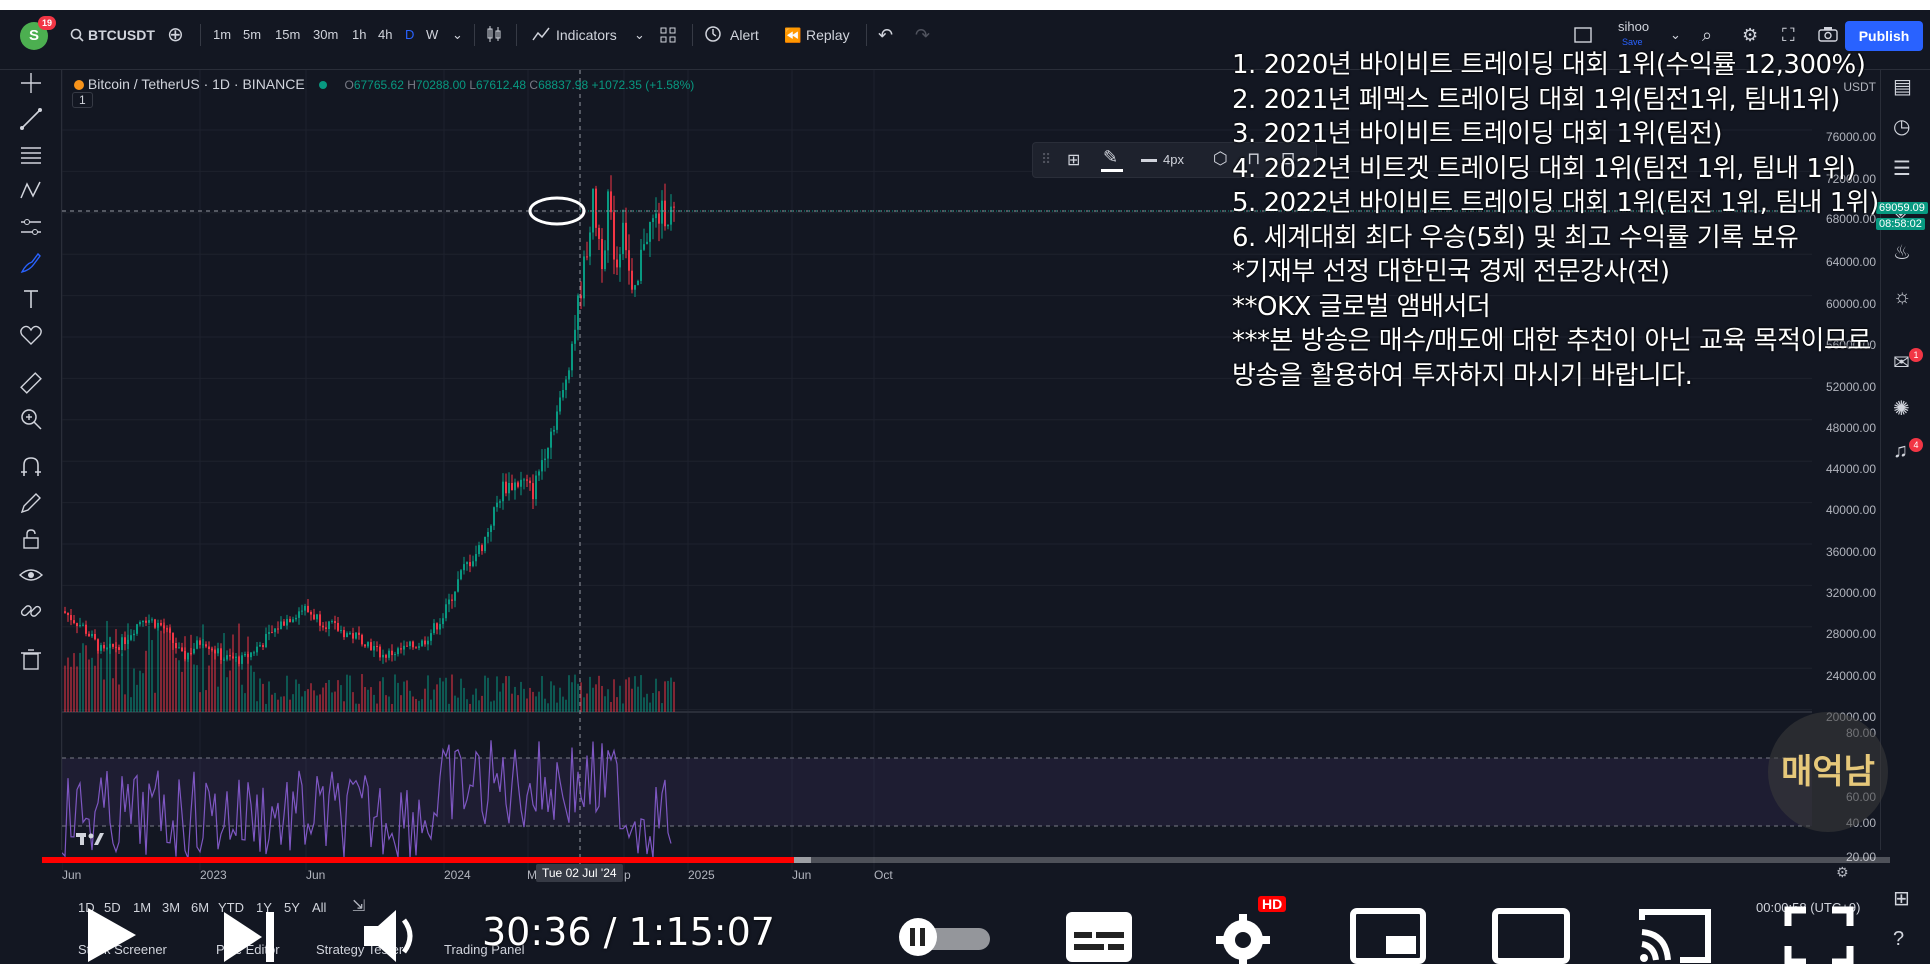 The height and width of the screenshot is (964, 1930). I want to click on line-color-icon: ✎, so click(1110, 157).